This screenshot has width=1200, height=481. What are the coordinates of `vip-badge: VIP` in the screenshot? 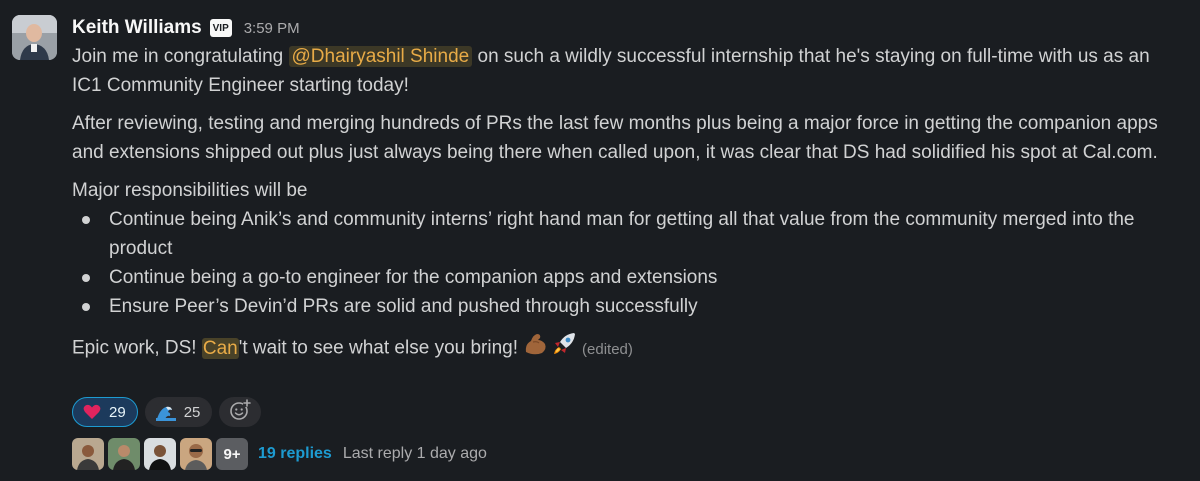 It's located at (220, 28).